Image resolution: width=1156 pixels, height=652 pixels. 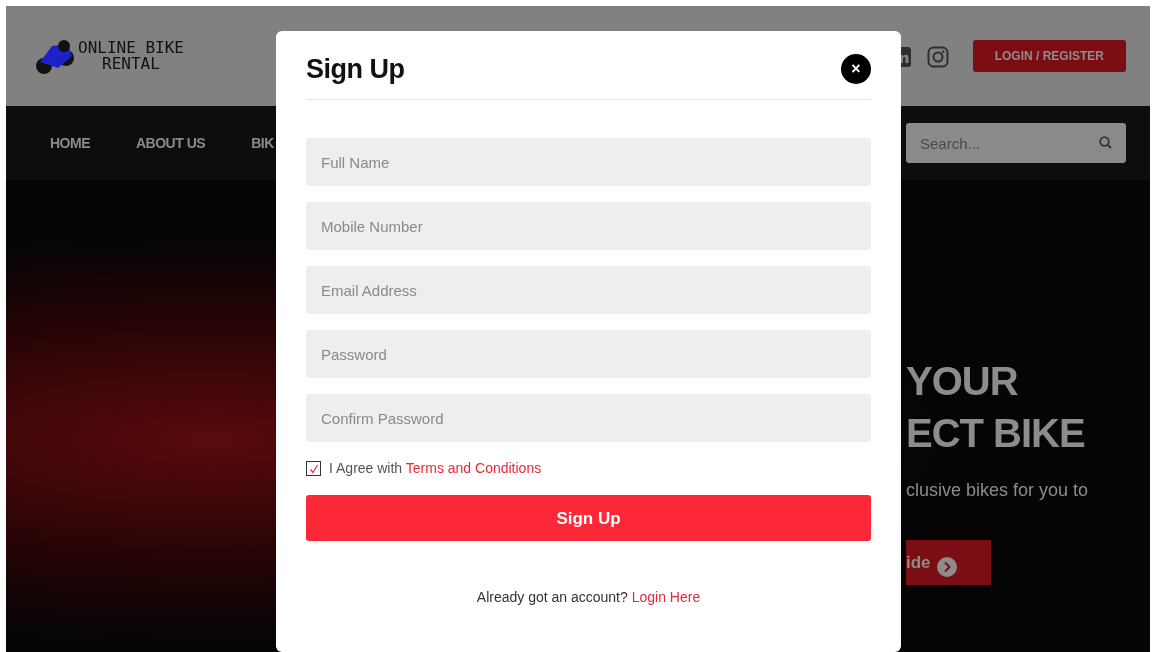 I want to click on terms-link: Terms and Conditions, so click(x=473, y=468).